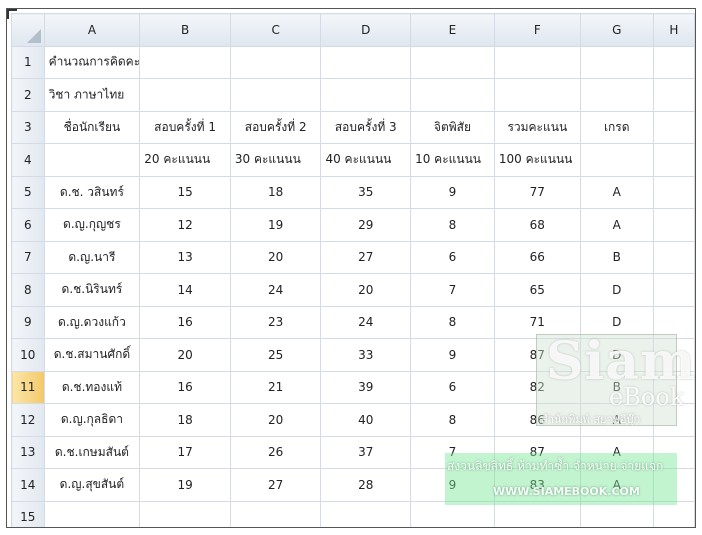 This screenshot has height=535, width=702. What do you see at coordinates (28, 290) in the screenshot?
I see `row-header-8: 8` at bounding box center [28, 290].